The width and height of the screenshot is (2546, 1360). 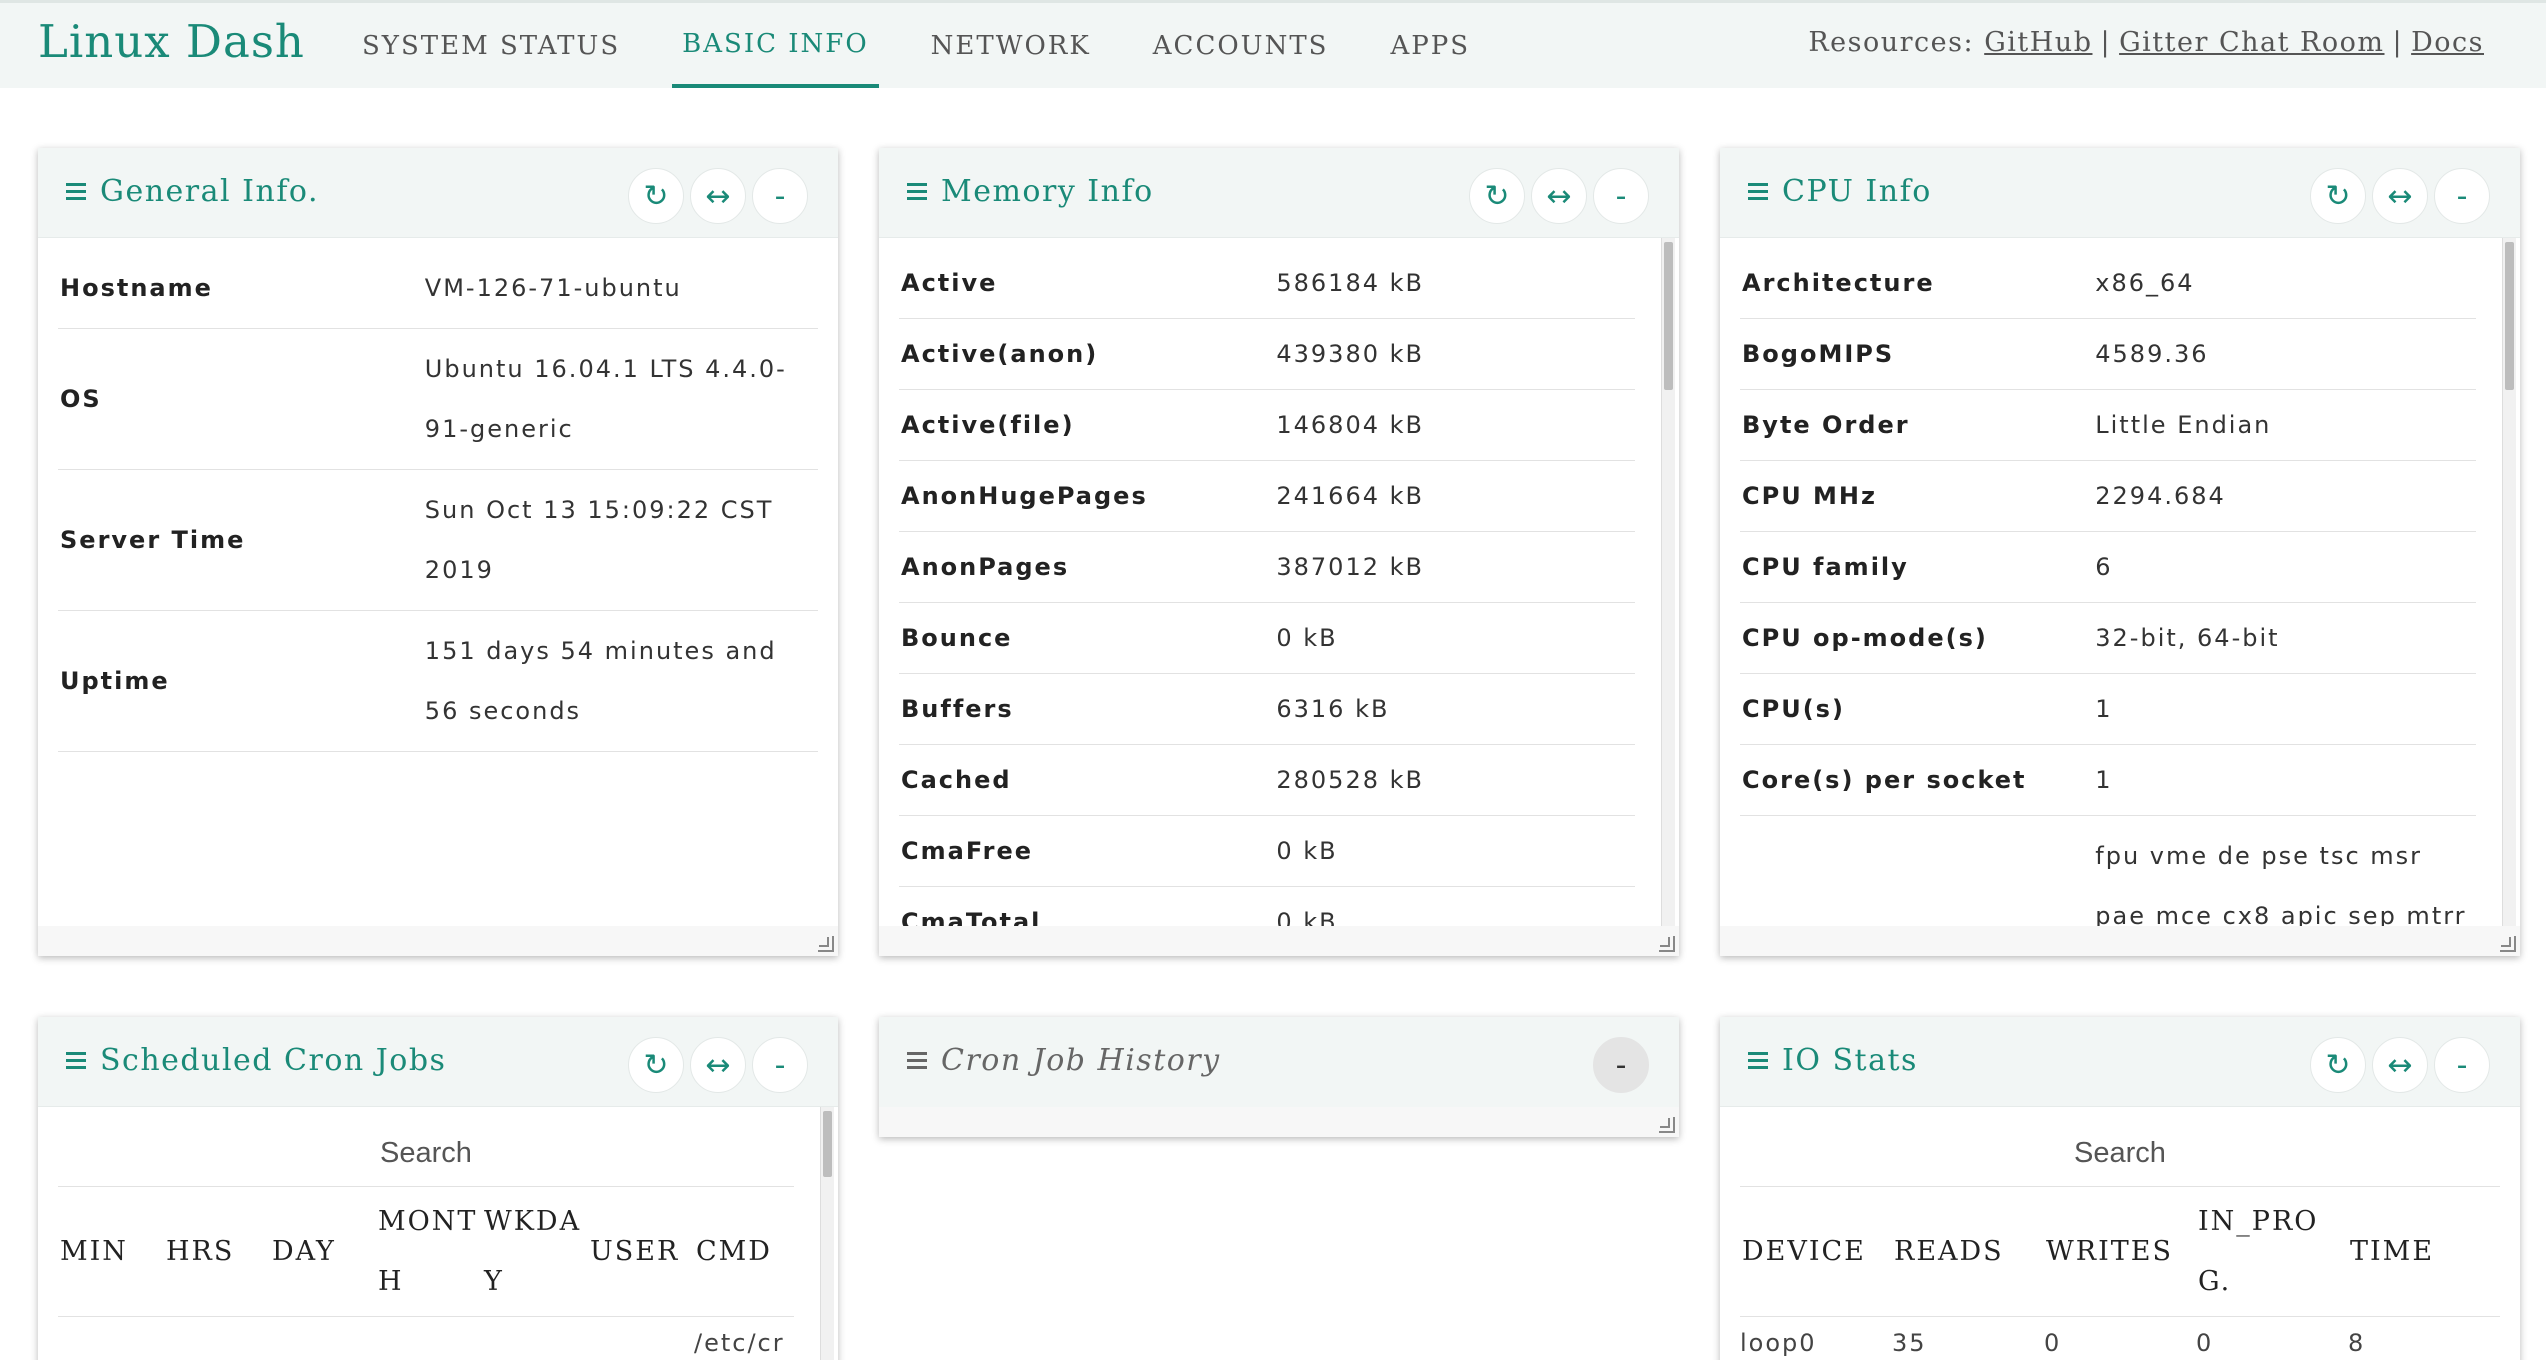 What do you see at coordinates (1916, 871) in the screenshot?
I see `row-key` at bounding box center [1916, 871].